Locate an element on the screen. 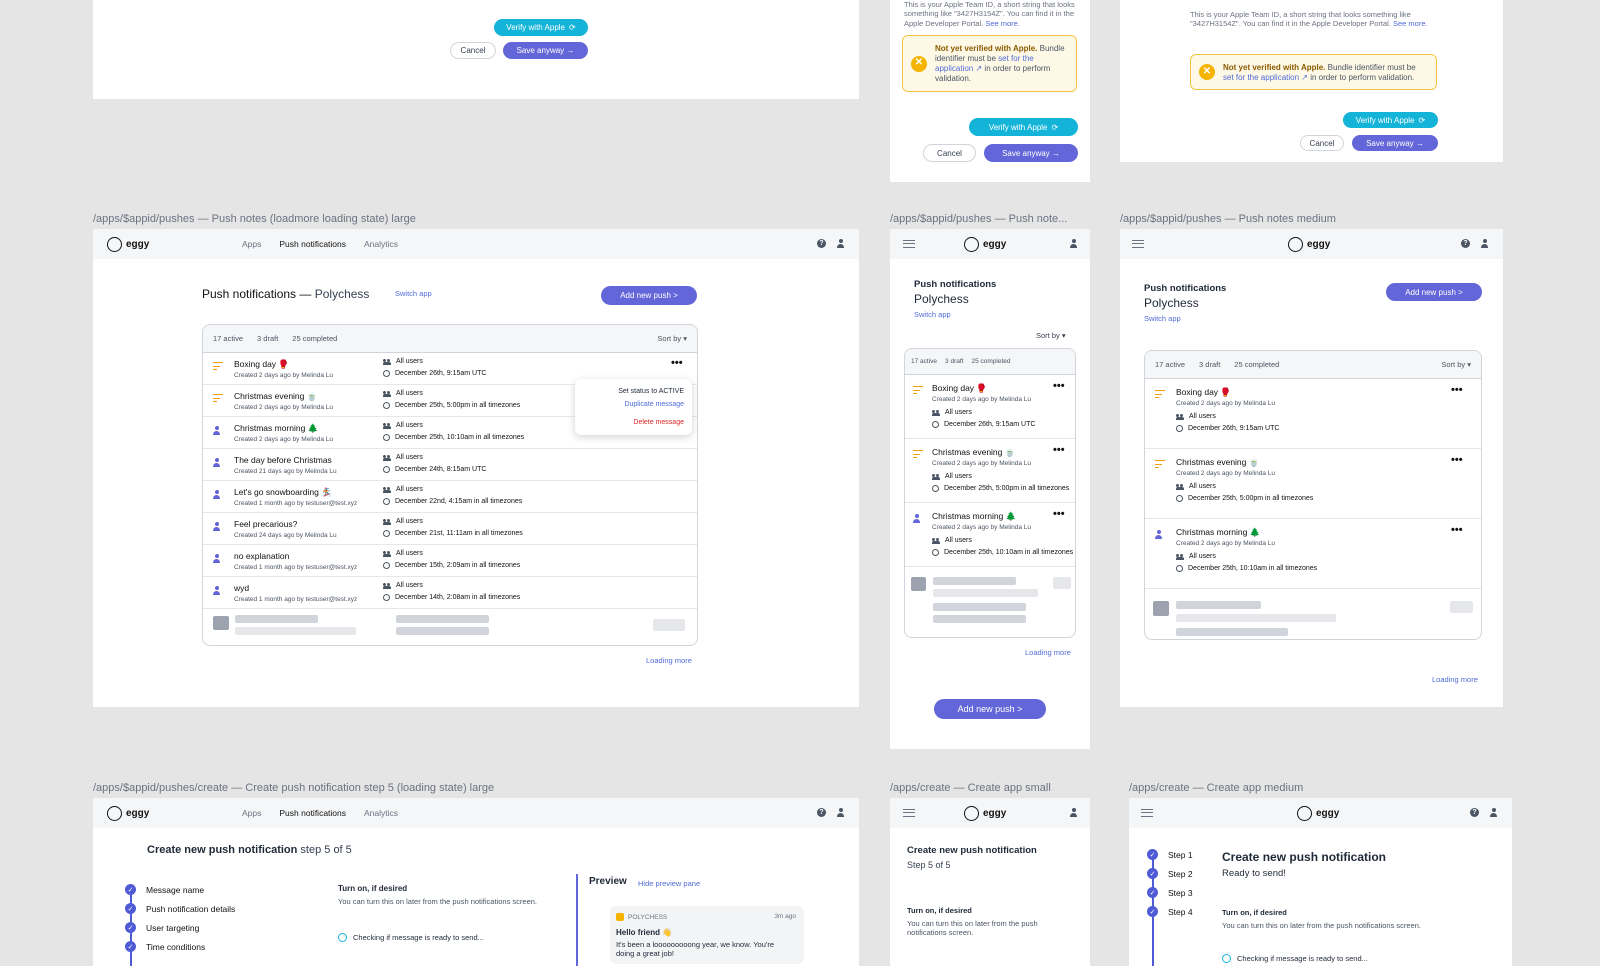 The height and width of the screenshot is (966, 1600). step-item: ✓ Step 2 is located at coordinates (1170, 873).